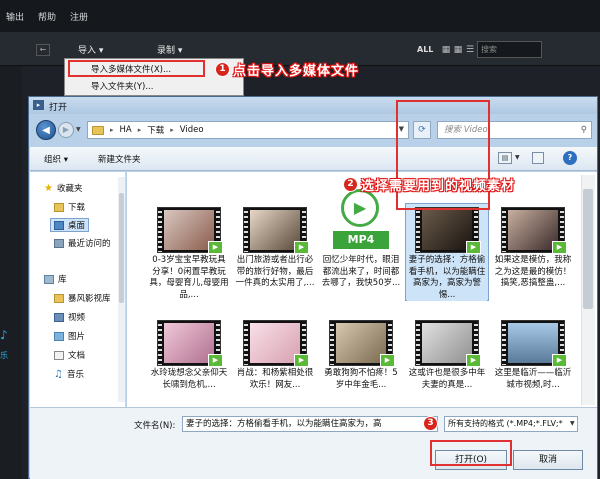  Describe the element at coordinates (296, 71) in the screenshot. I see `step-text-1: 点击导入多媒体文件` at that location.